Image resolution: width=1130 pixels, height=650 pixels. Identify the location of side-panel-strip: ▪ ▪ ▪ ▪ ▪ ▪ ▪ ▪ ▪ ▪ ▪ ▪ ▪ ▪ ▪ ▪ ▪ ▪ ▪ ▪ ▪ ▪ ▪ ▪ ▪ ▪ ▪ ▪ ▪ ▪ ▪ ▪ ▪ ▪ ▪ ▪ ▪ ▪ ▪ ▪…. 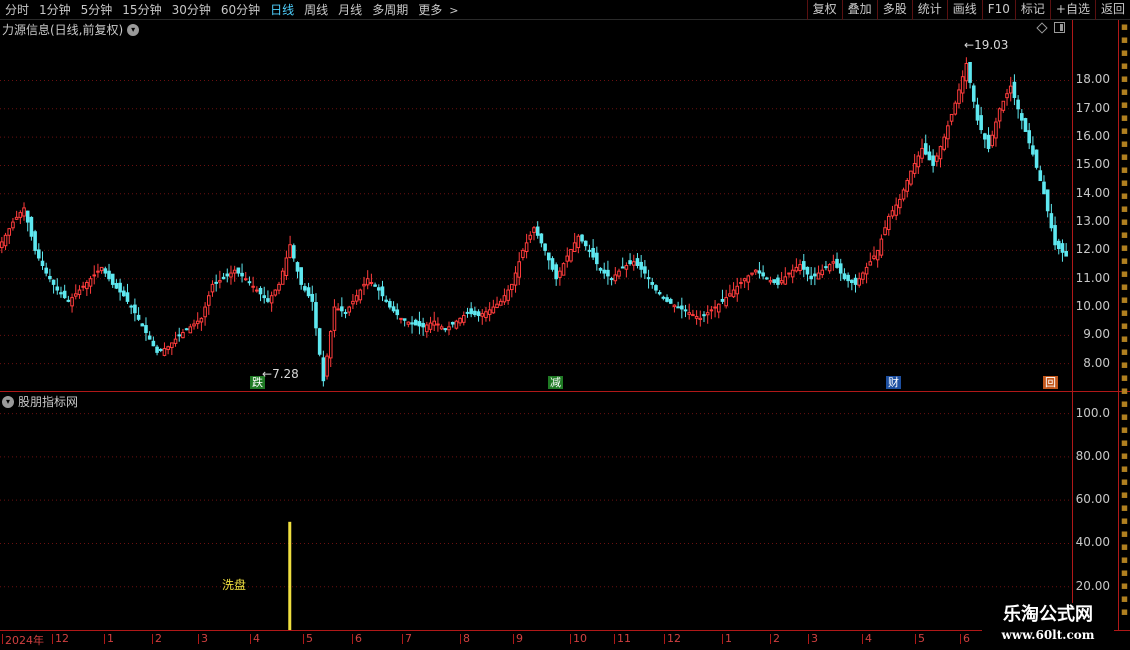
(1124, 325).